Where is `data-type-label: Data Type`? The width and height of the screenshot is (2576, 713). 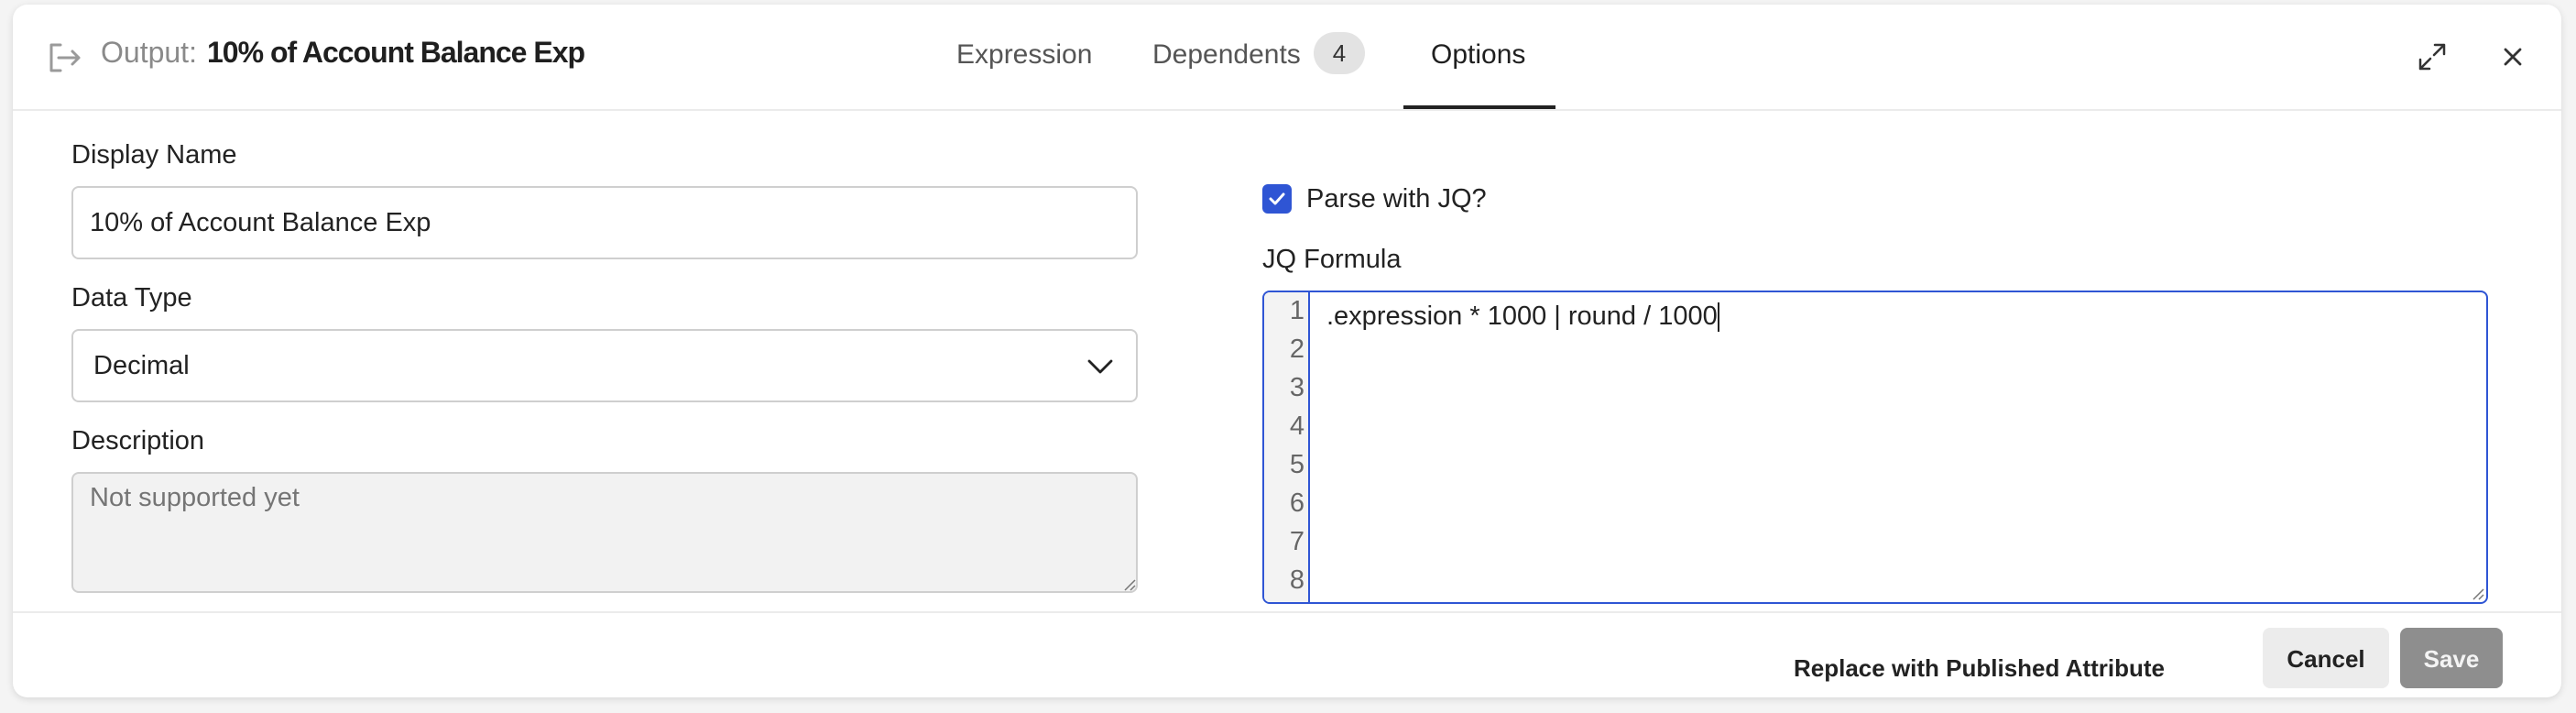
data-type-label: Data Type is located at coordinates (131, 298).